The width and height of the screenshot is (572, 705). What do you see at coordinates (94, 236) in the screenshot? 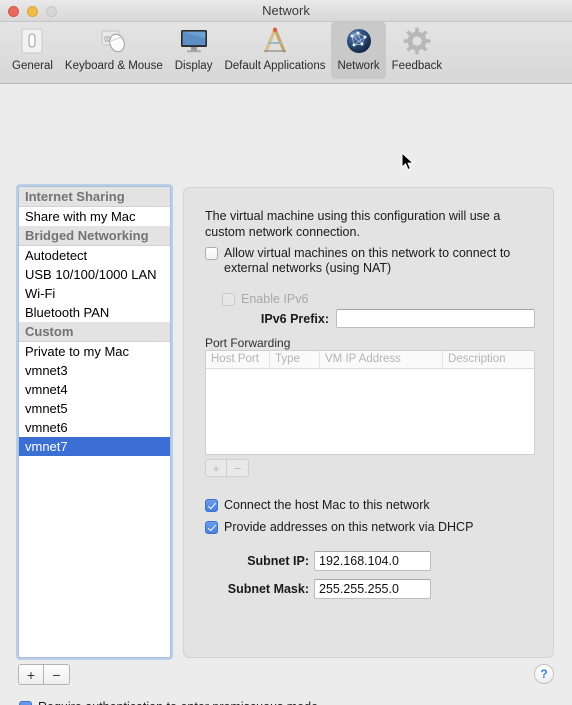
I see `list-group-header: Bridged Networking` at bounding box center [94, 236].